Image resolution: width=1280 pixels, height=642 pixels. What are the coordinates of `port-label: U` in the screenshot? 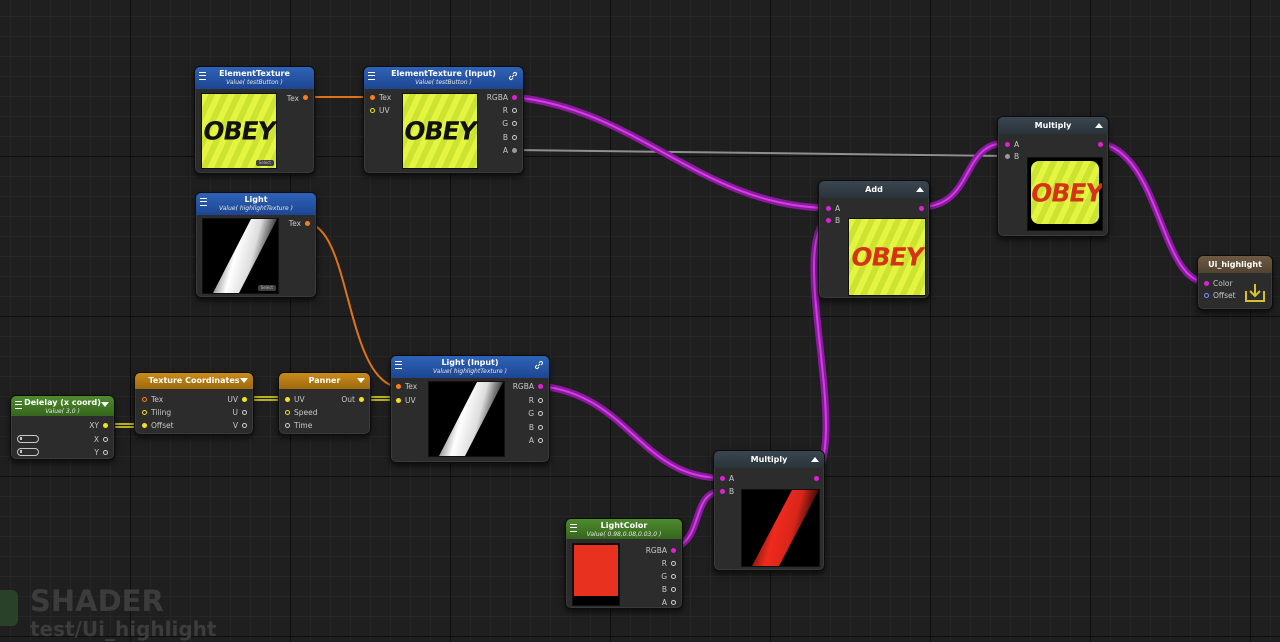 It's located at (235, 412).